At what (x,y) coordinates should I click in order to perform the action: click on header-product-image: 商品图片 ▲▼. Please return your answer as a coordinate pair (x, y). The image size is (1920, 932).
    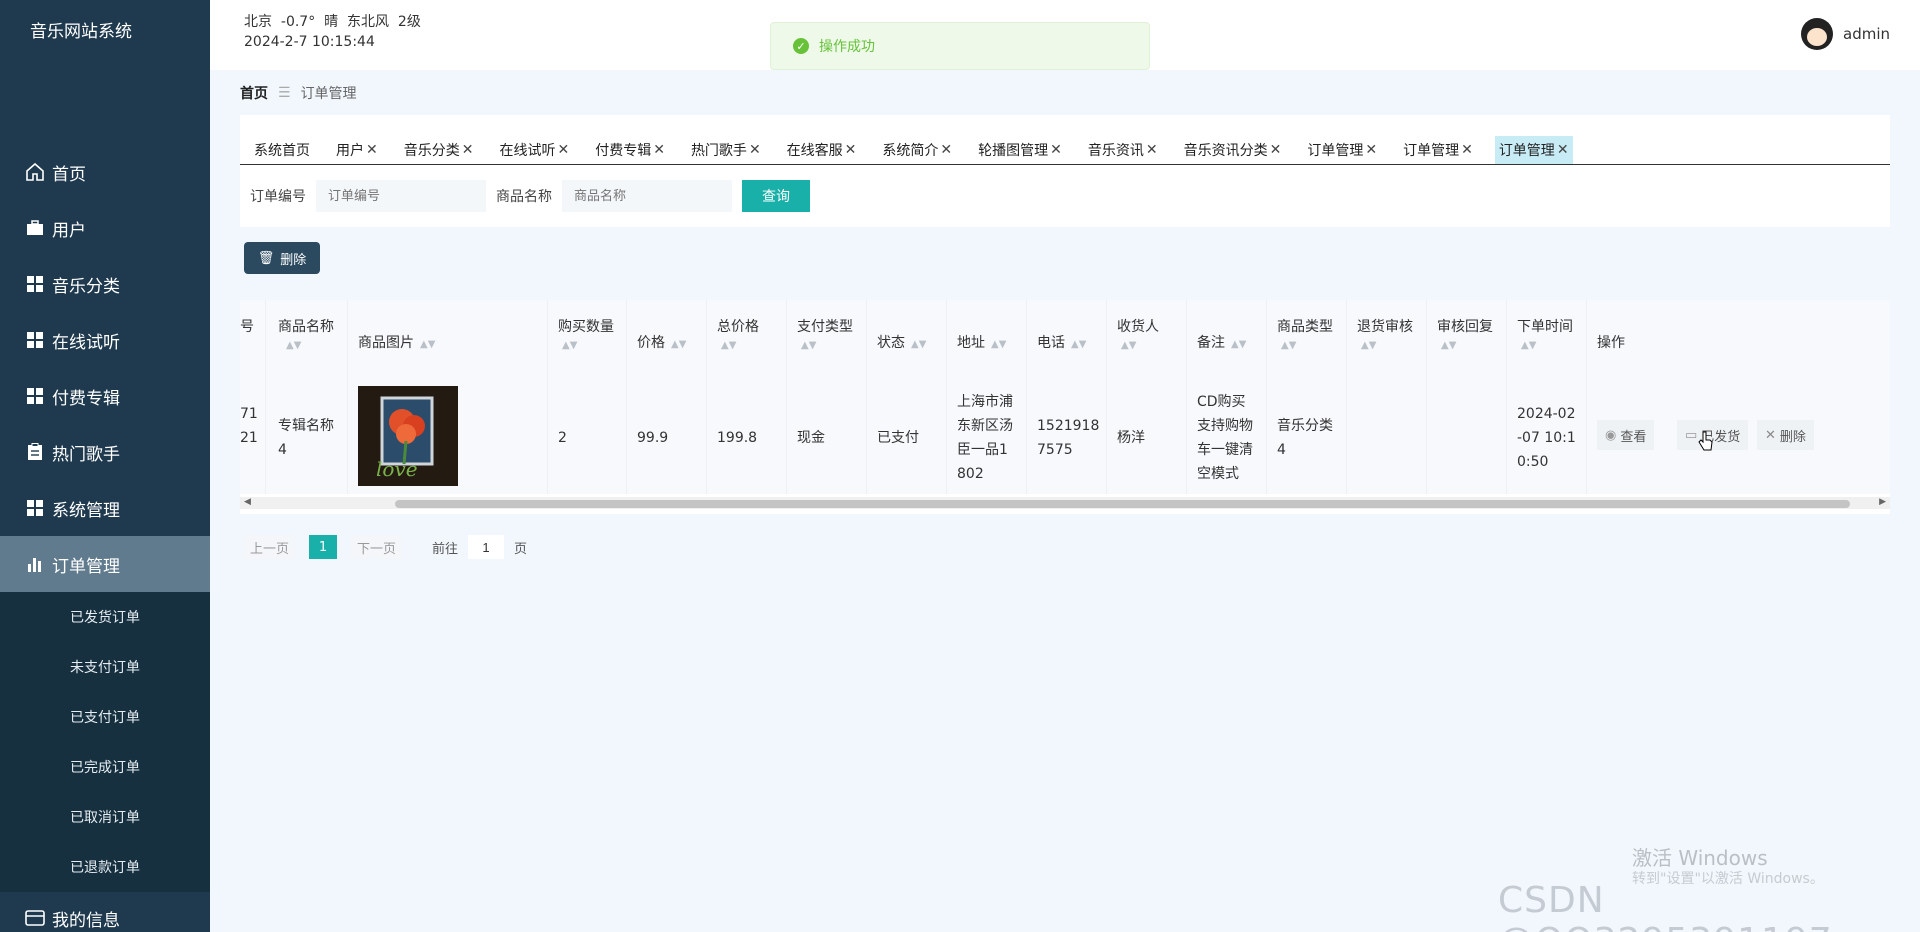
    Looking at the image, I should click on (396, 342).